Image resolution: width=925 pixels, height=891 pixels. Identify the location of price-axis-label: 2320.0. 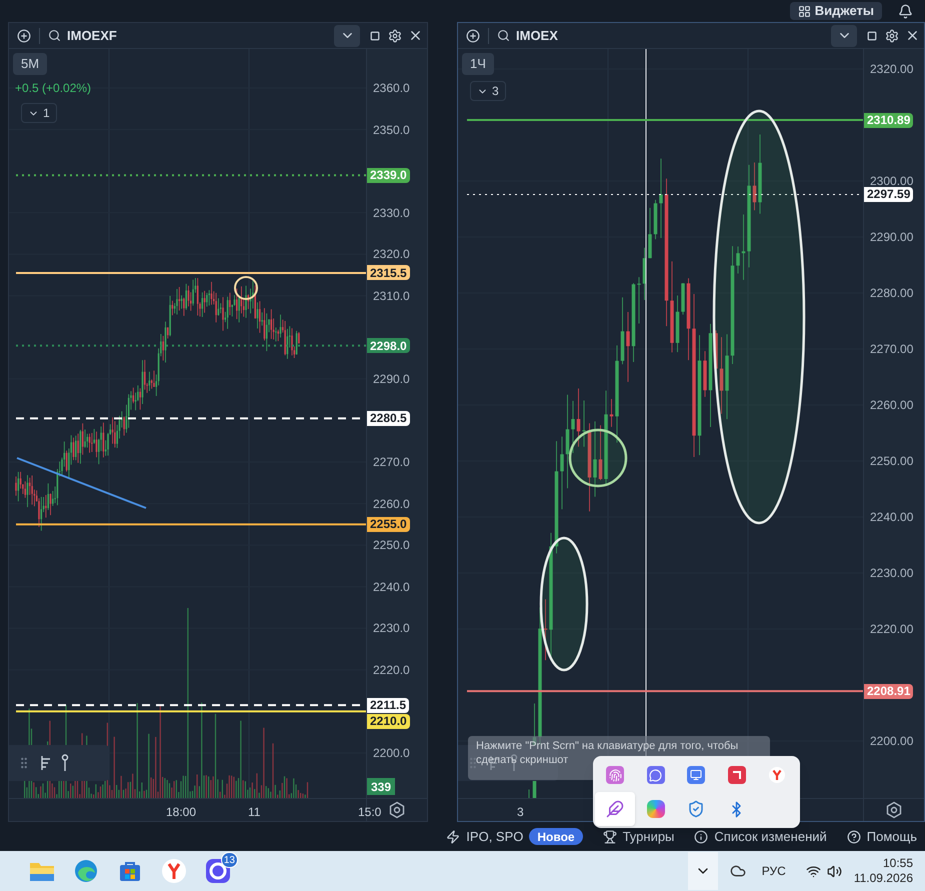
(391, 254).